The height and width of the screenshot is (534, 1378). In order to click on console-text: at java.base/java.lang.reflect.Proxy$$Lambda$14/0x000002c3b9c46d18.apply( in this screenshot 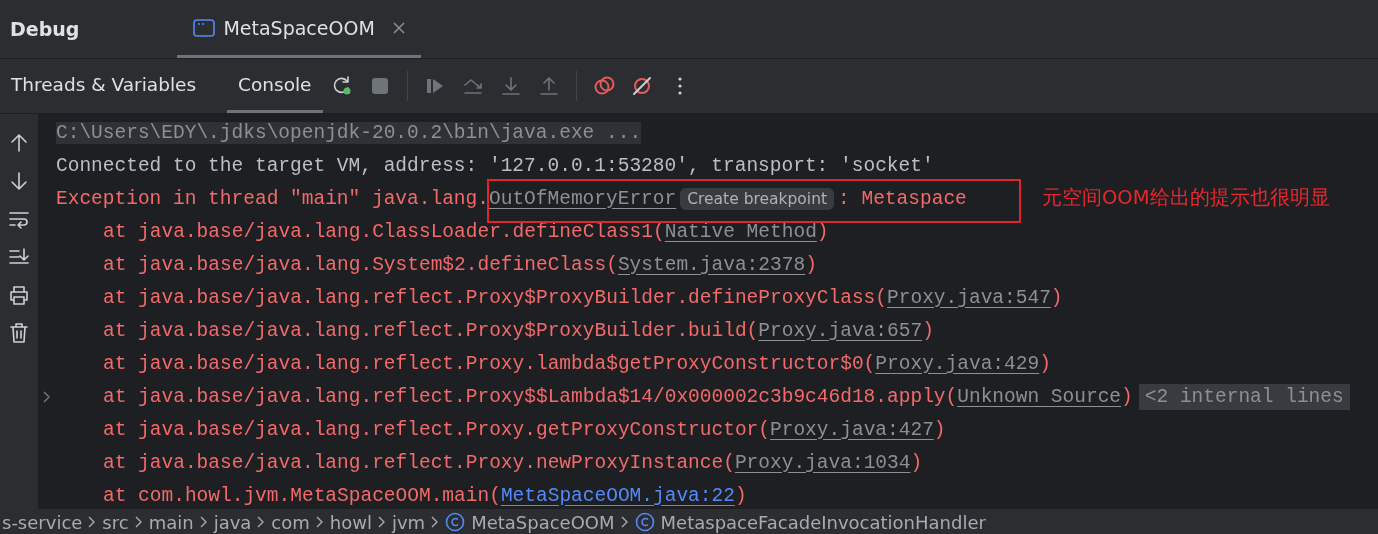, I will do `click(530, 396)`.